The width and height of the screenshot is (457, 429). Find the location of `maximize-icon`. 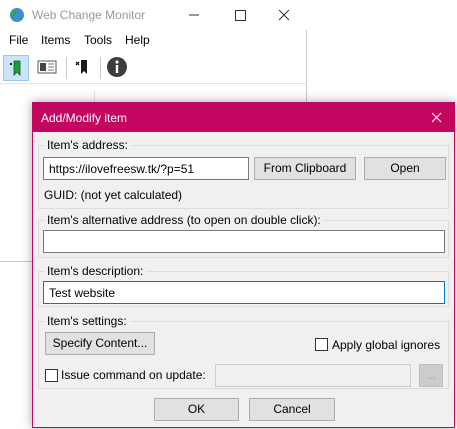

maximize-icon is located at coordinates (240, 15).